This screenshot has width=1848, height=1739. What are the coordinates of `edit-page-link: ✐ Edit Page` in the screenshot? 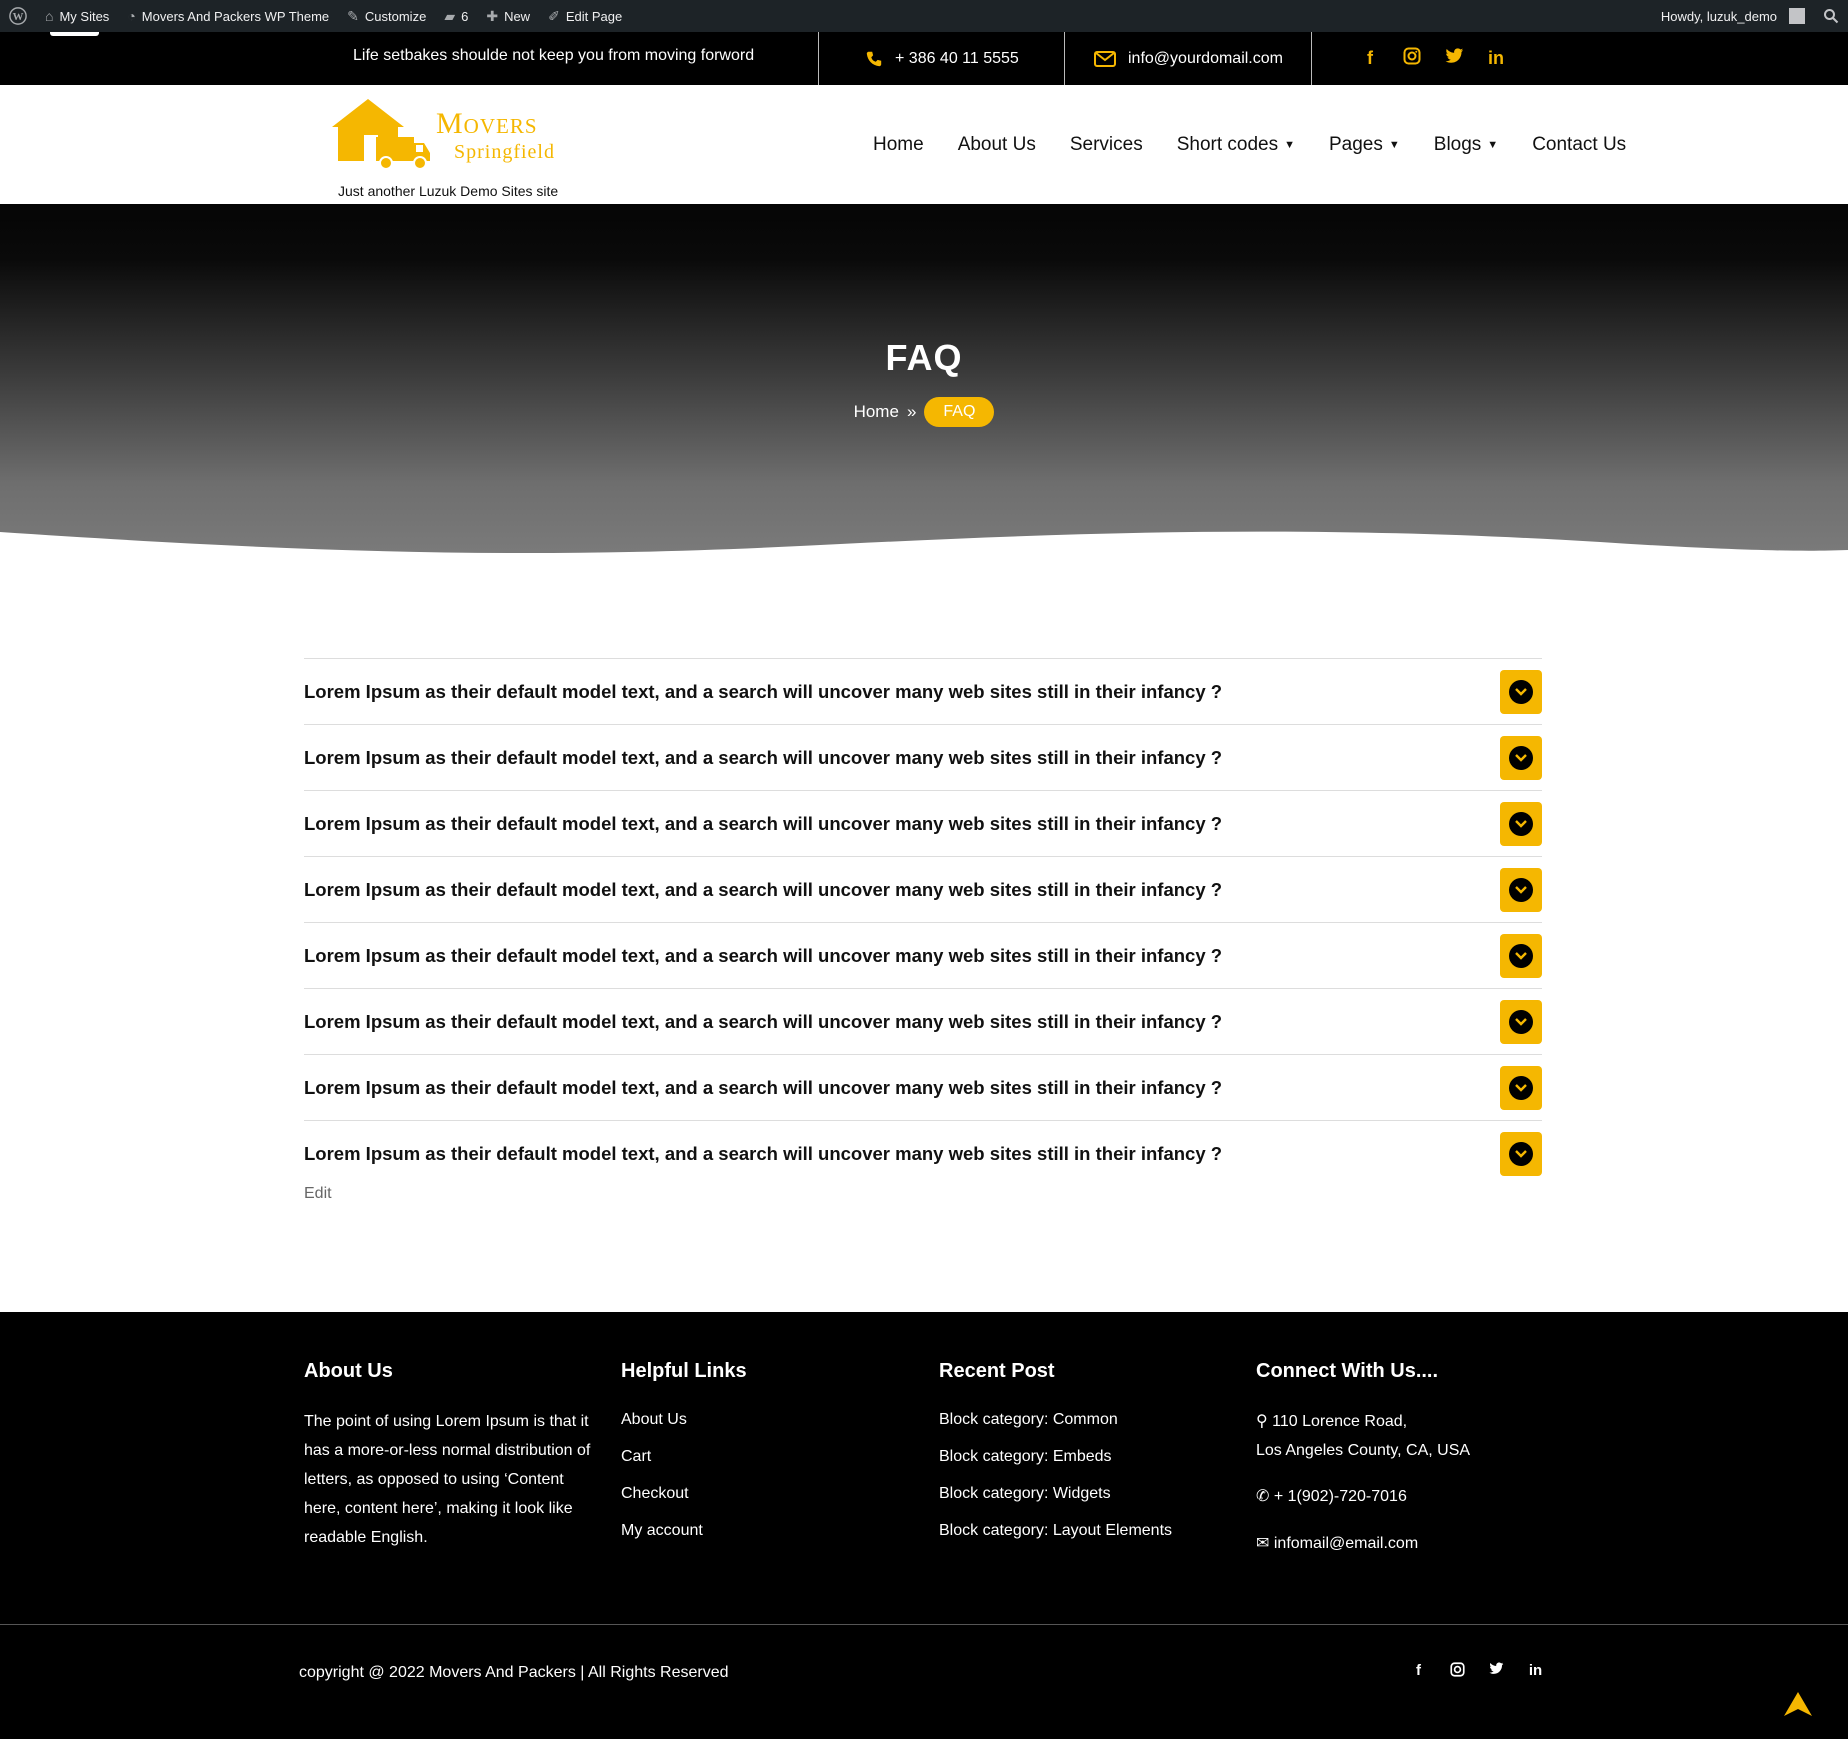 It's located at (585, 16).